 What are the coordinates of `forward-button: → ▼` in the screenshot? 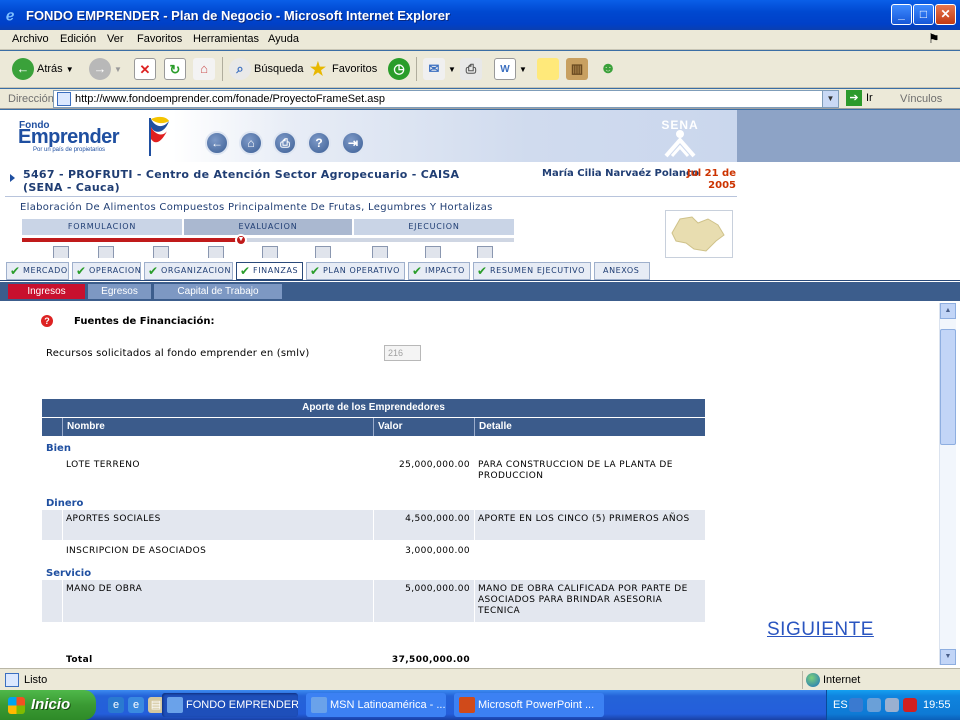 It's located at (105, 69).